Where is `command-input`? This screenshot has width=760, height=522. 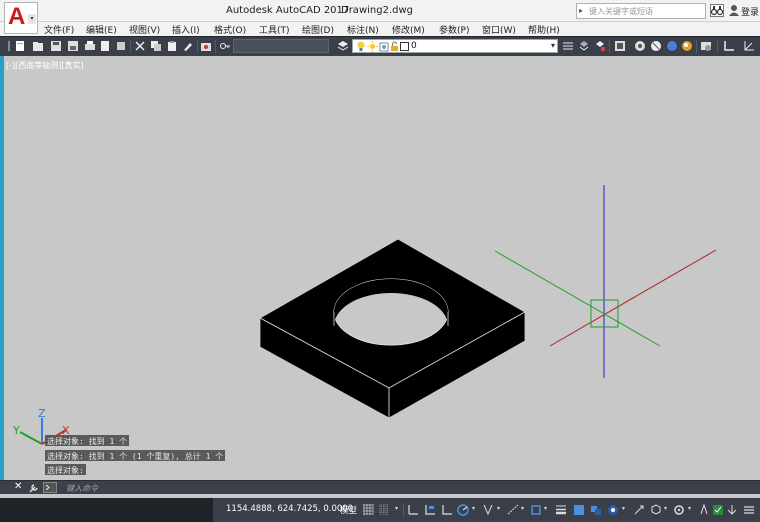
command-input is located at coordinates (410, 488).